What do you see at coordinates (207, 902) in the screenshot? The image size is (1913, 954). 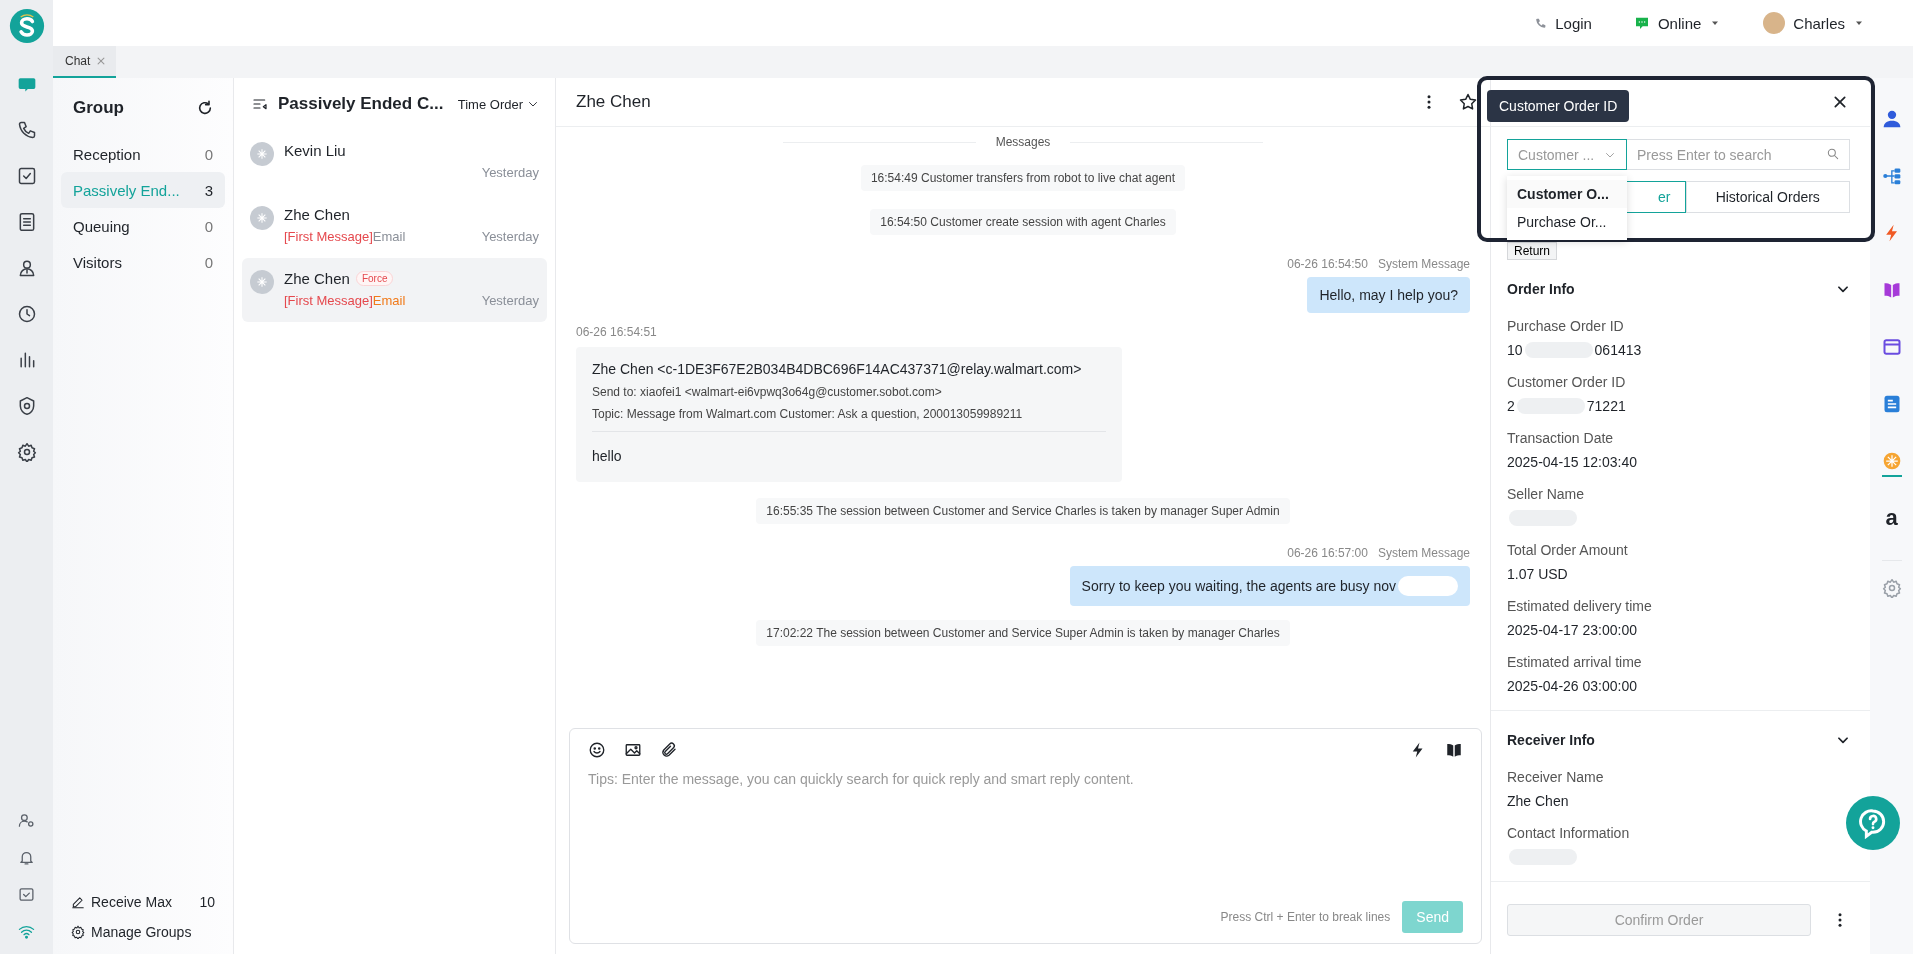 I see `receive-max-value: 10` at bounding box center [207, 902].